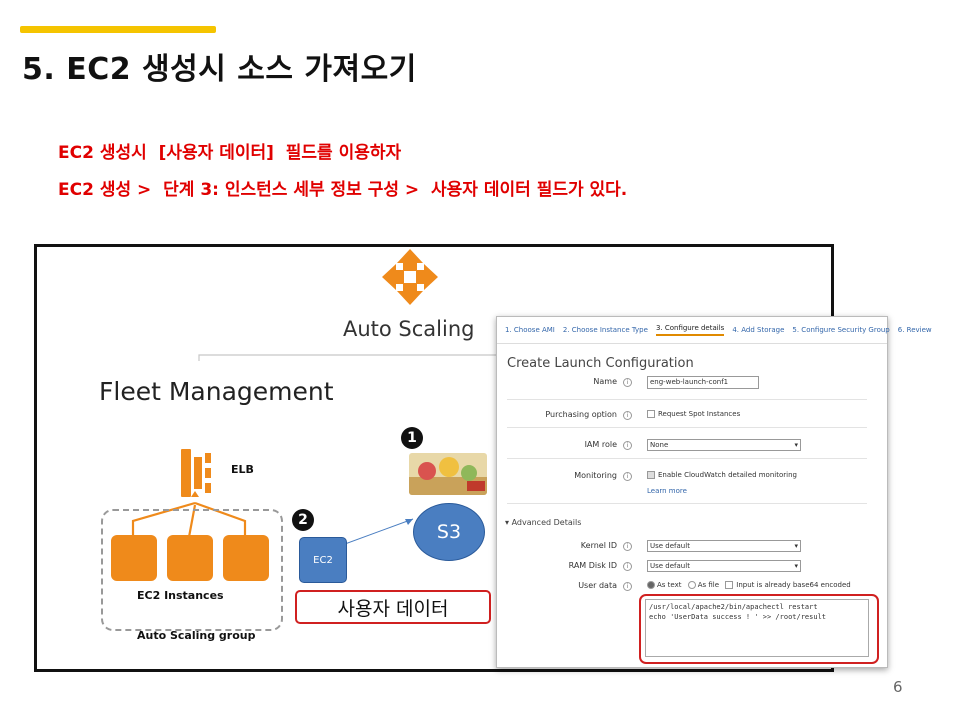  I want to click on tab-configure-details: 3. Configure details, so click(690, 330).